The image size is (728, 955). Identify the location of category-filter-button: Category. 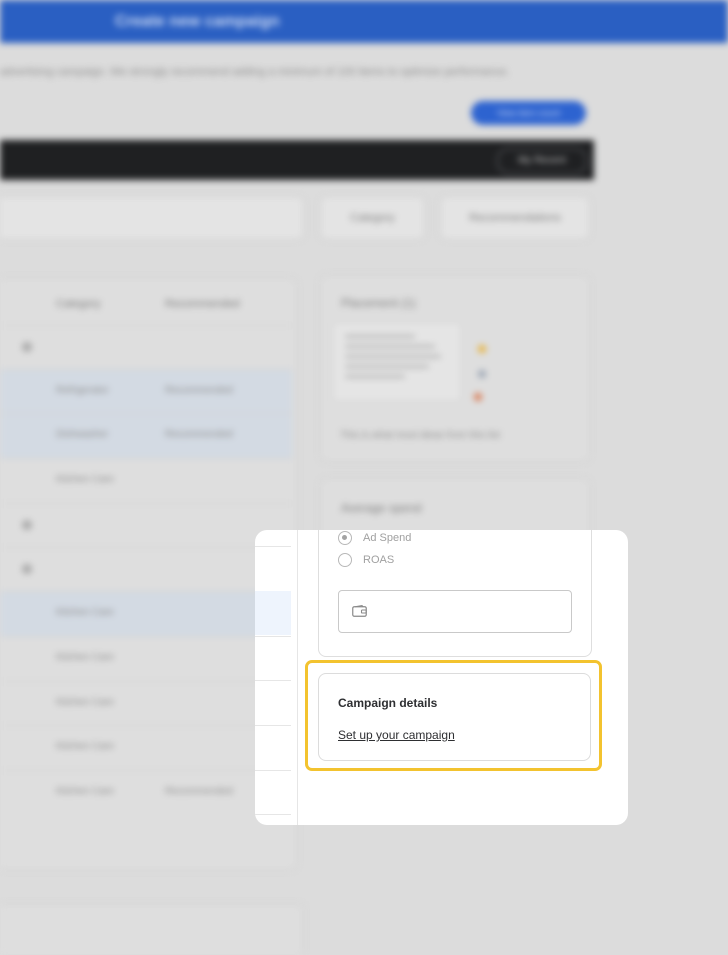
(372, 218).